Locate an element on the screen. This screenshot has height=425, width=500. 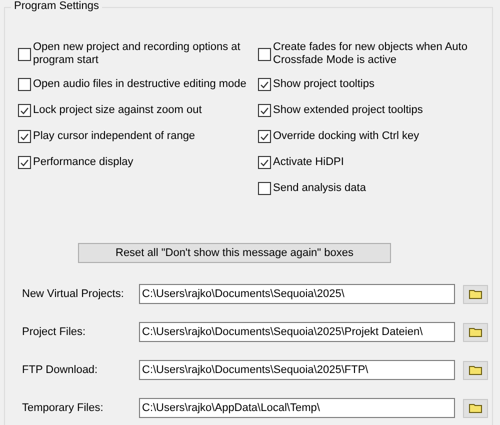
checkbox-label: Lock project size against zoom out is located at coordinates (117, 110).